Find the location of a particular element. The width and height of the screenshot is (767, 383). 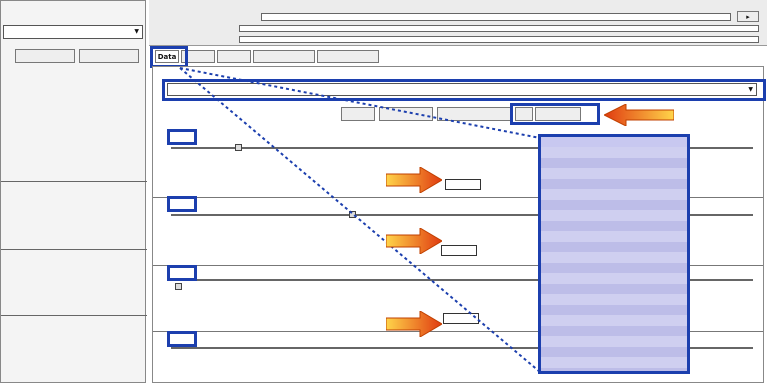

left-arrow-icon is located at coordinates (639, 115).